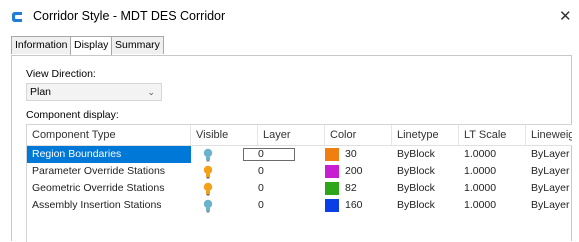 This screenshot has width=579, height=242. What do you see at coordinates (61, 74) in the screenshot?
I see `view-direction-label: View Direction:` at bounding box center [61, 74].